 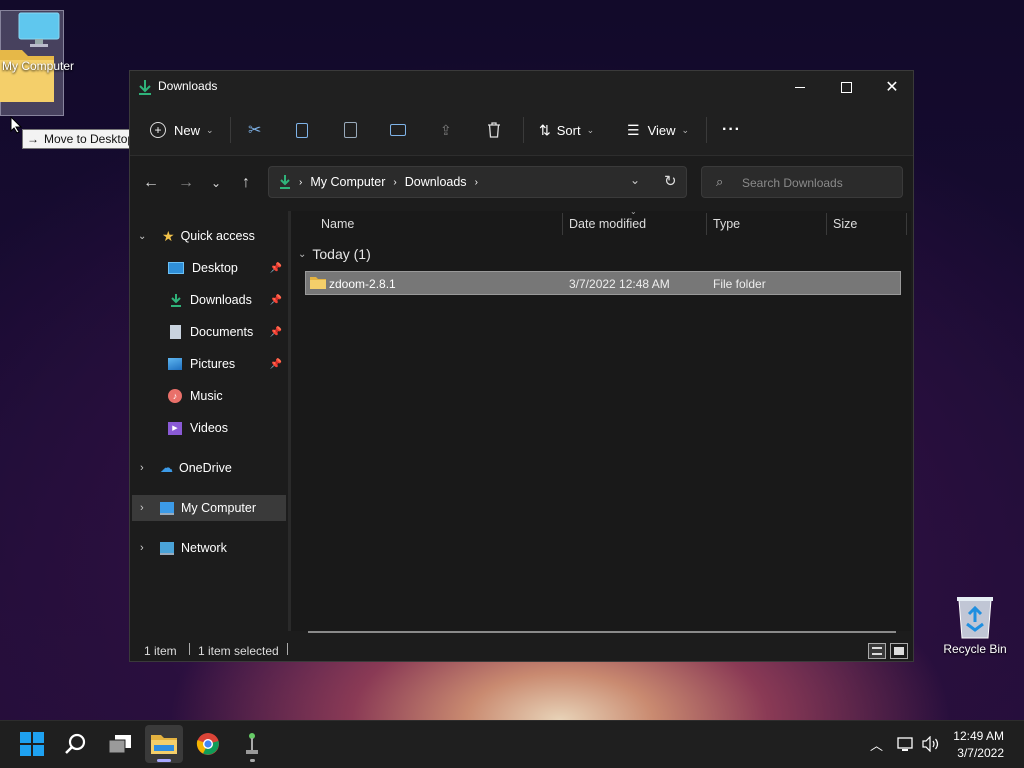 I want to click on search-icon: ⌕, so click(x=720, y=181).